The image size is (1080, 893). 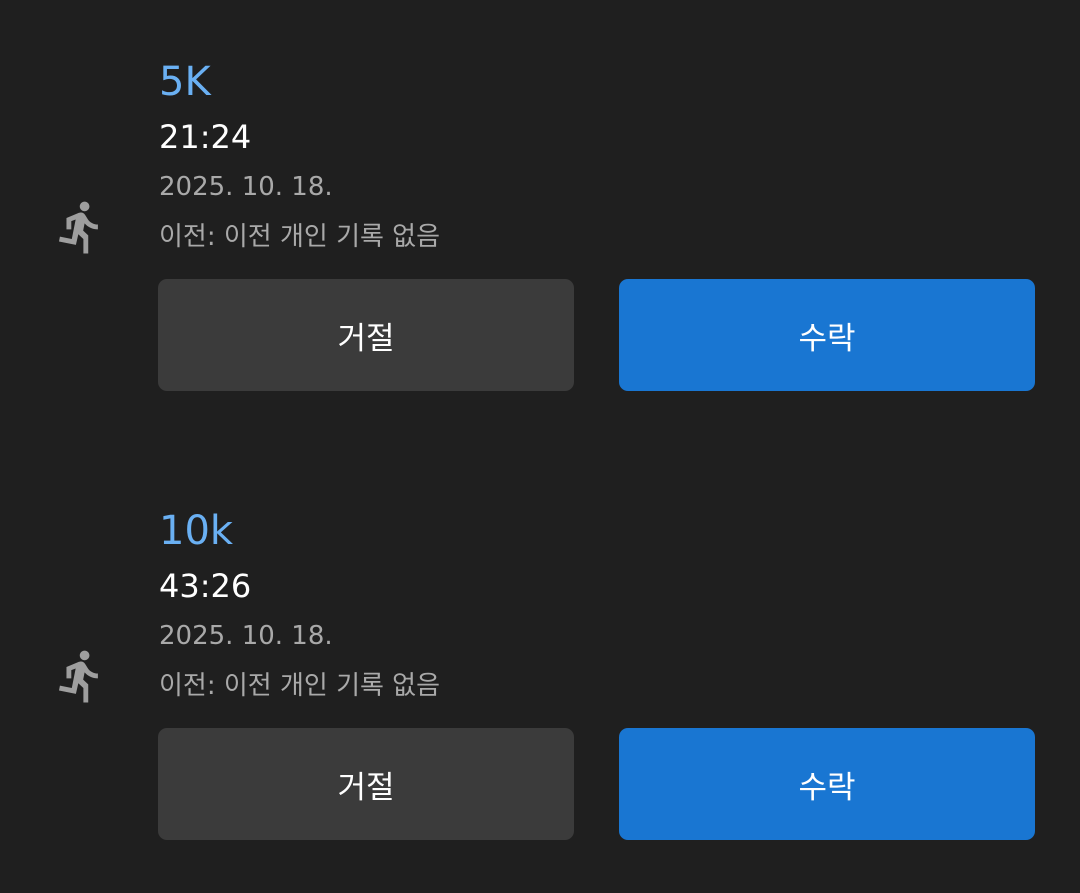 What do you see at coordinates (205, 586) in the screenshot?
I see `record-time: 43:26` at bounding box center [205, 586].